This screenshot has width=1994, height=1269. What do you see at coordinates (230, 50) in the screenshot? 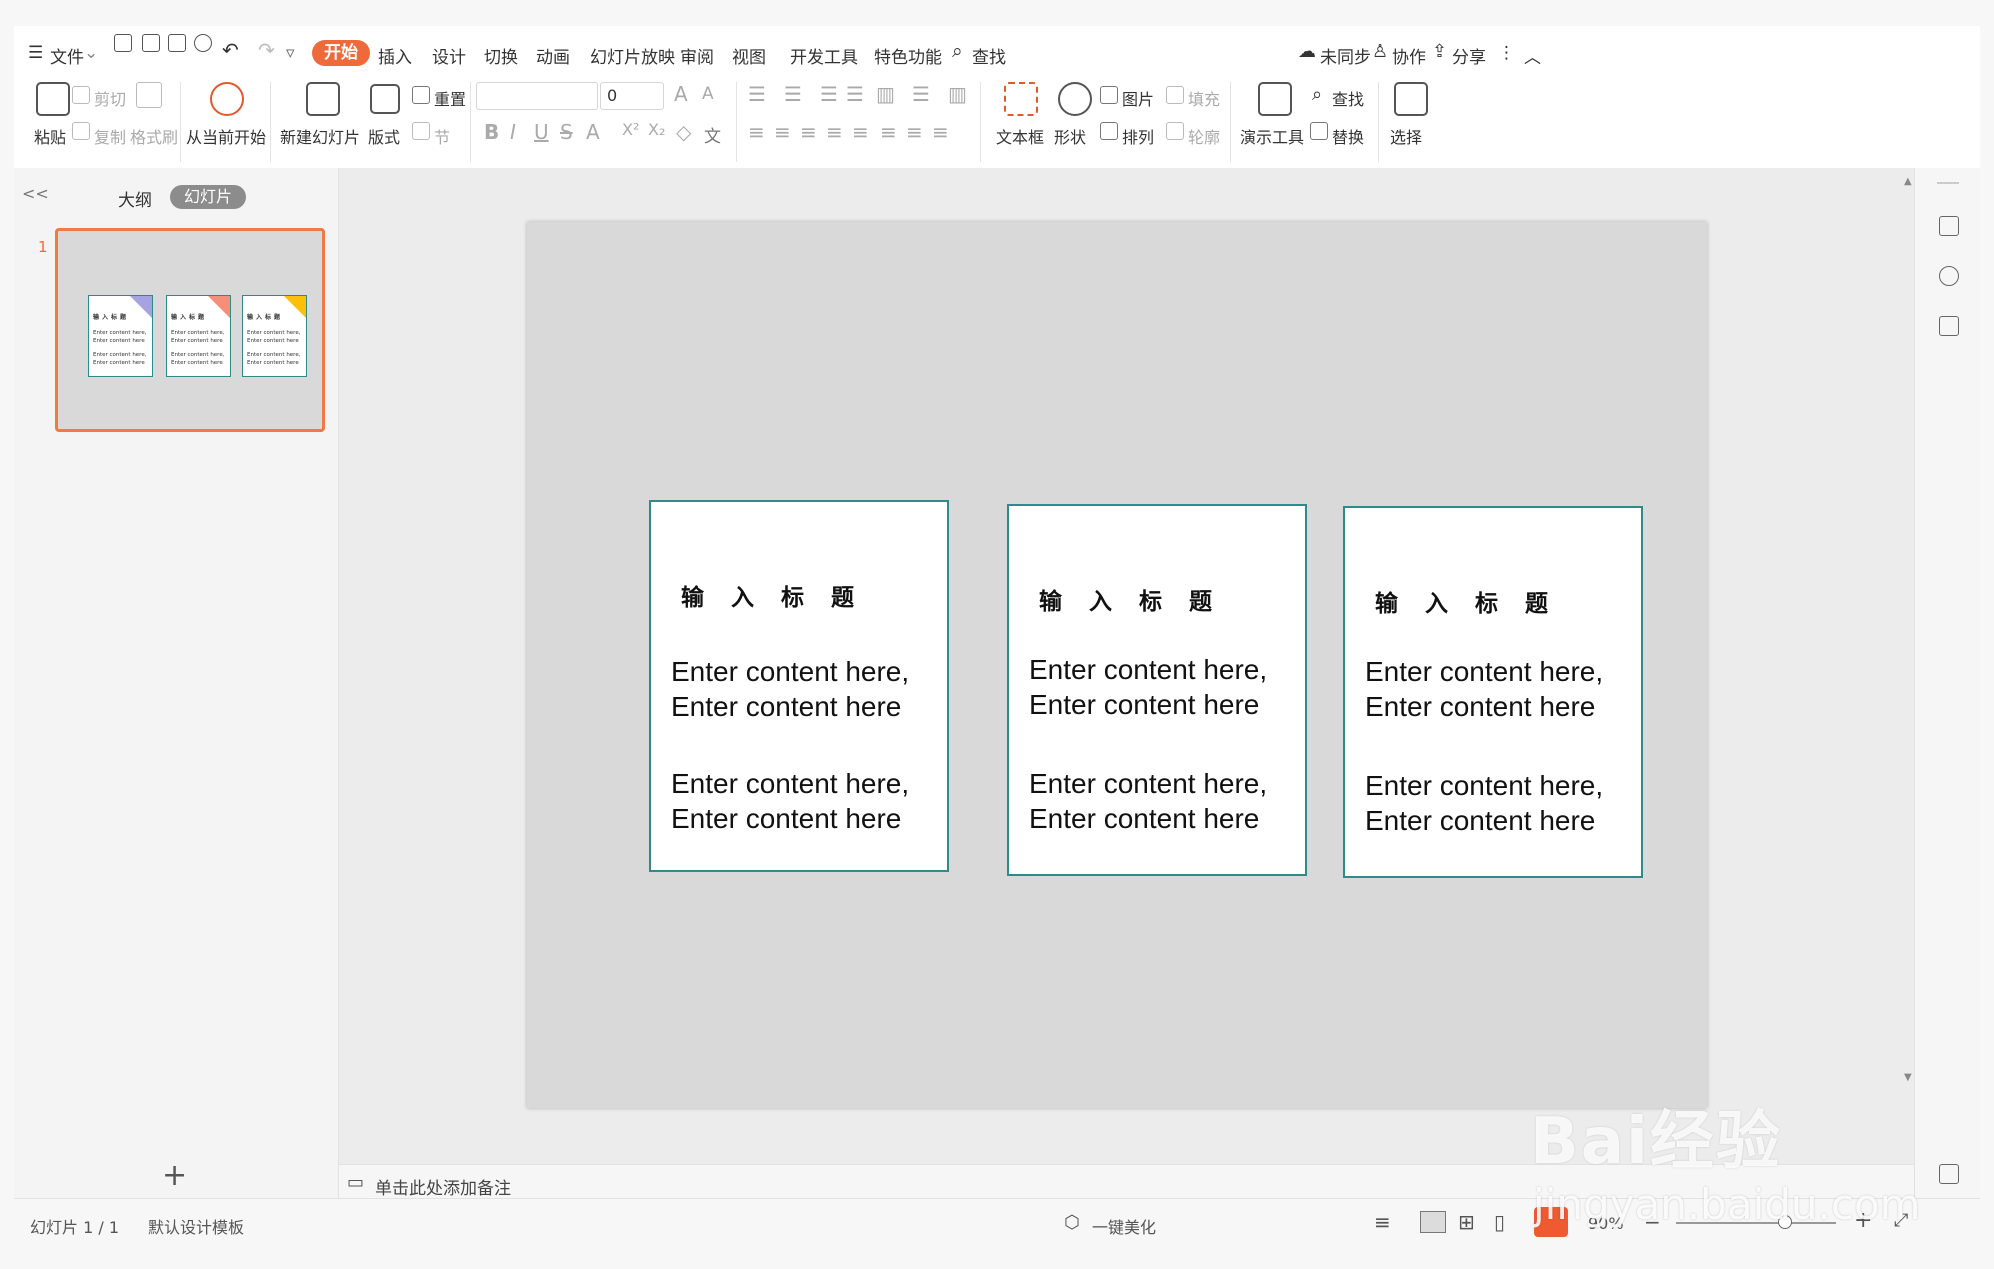
I see `undo-icon: ↶` at bounding box center [230, 50].